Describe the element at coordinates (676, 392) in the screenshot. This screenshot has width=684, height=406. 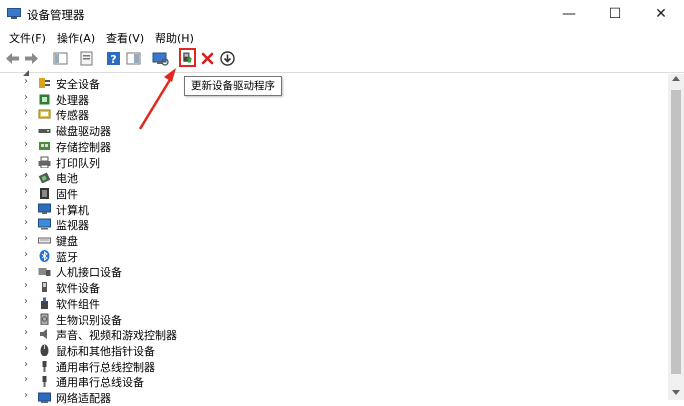
I see `scroll-down-arrow-icon` at that location.